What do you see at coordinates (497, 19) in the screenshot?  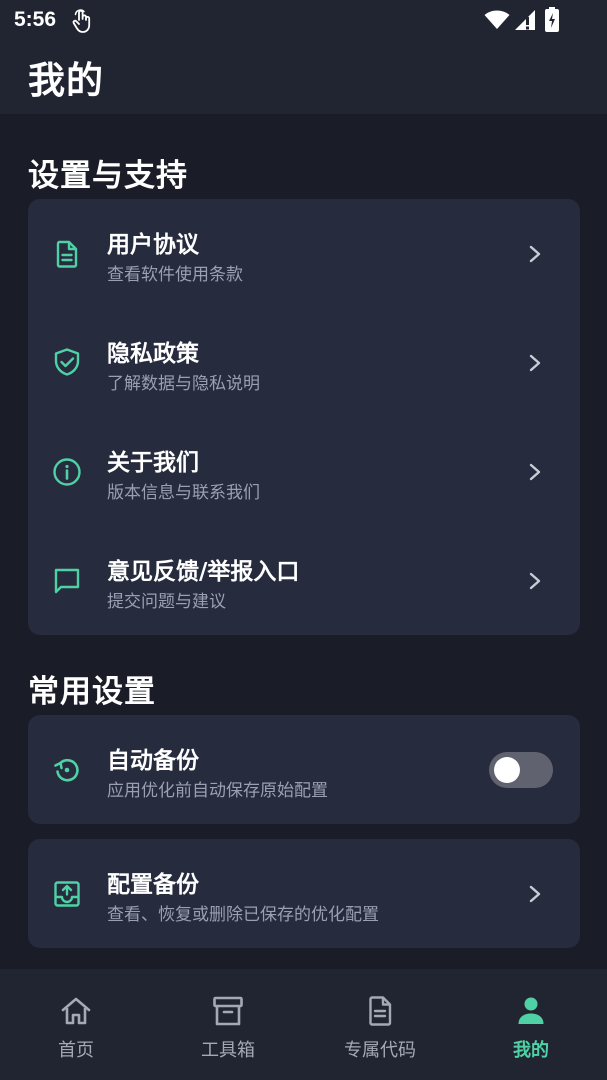 I see `wifi-icon` at bounding box center [497, 19].